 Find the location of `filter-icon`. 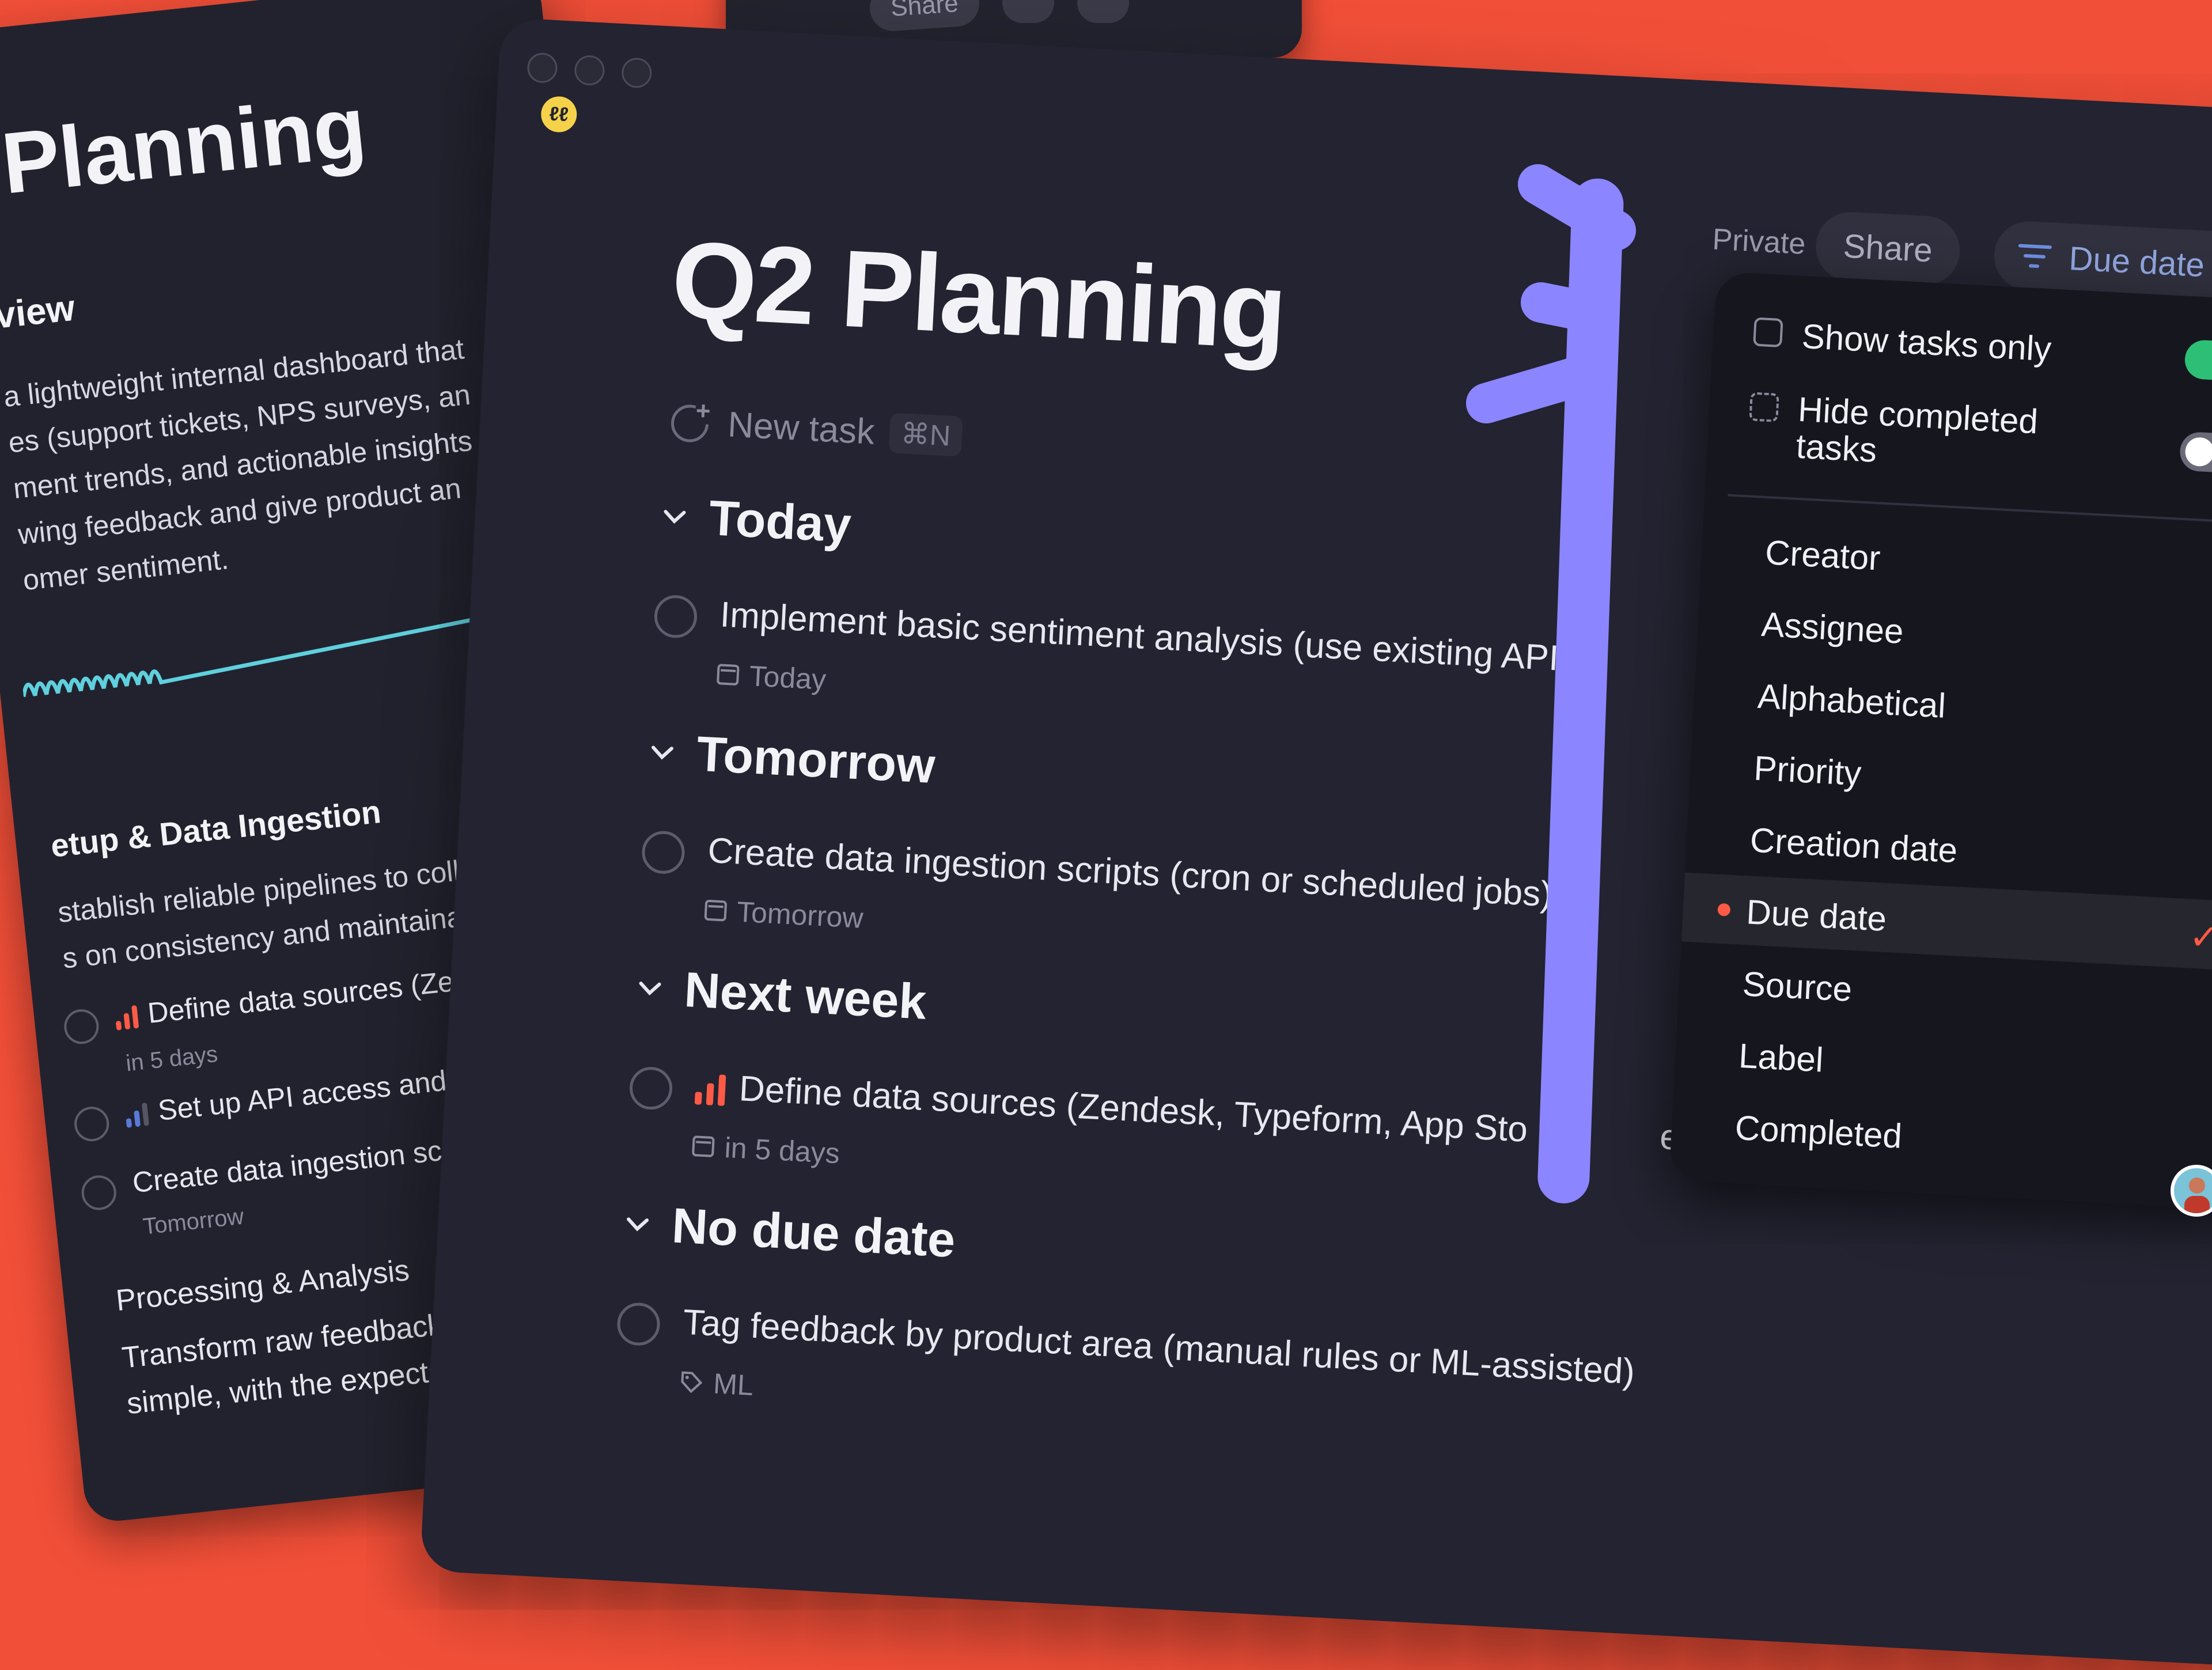

filter-icon is located at coordinates (2035, 256).